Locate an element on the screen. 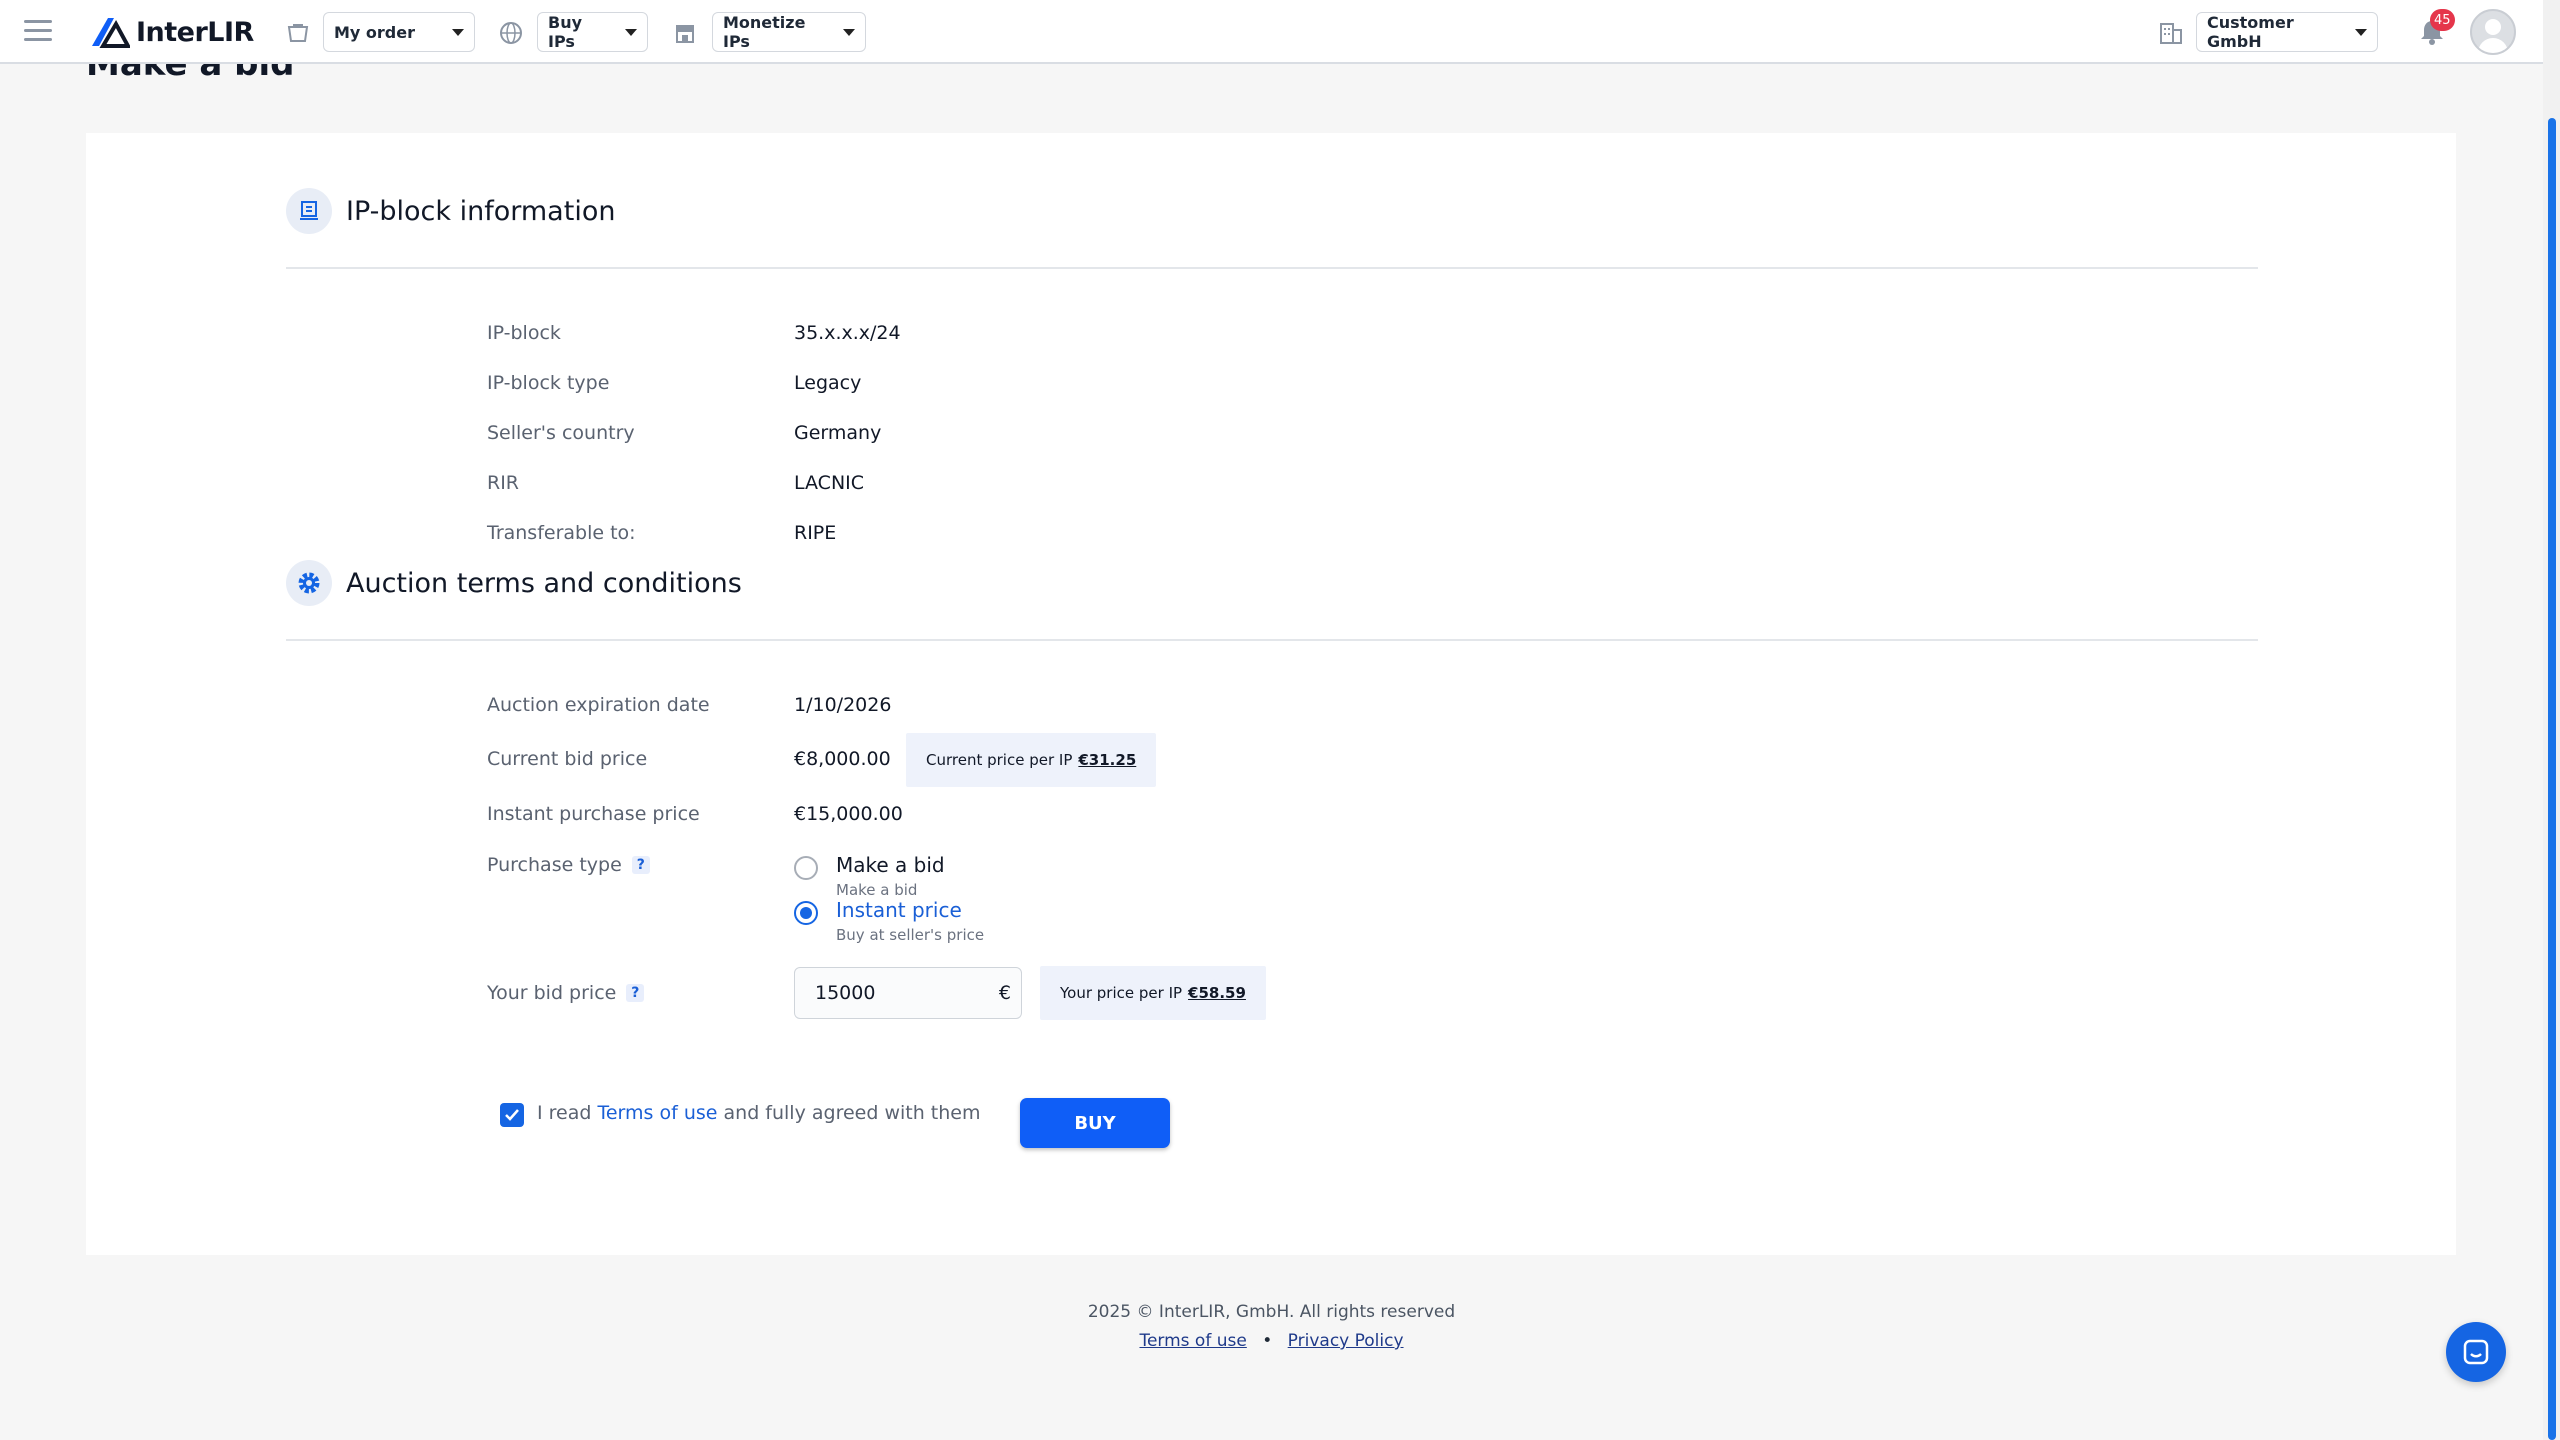 The height and width of the screenshot is (1440, 2560). notification-badge: 45 is located at coordinates (2442, 20).